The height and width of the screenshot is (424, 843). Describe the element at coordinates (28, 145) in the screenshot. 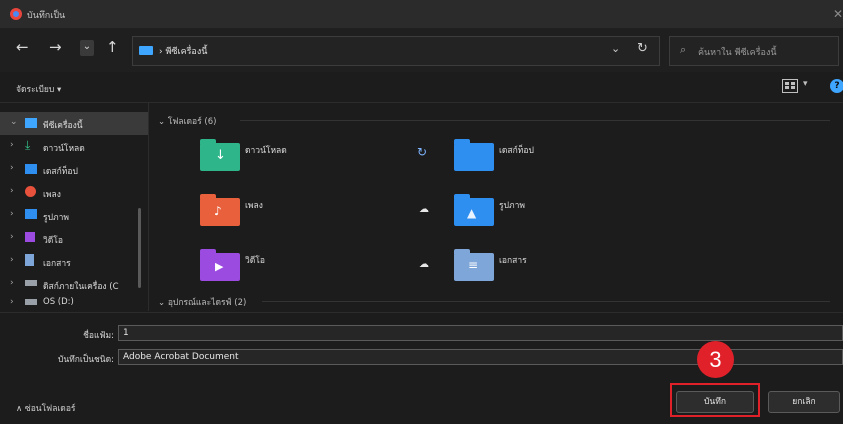

I see `download-icon: ⤓` at that location.